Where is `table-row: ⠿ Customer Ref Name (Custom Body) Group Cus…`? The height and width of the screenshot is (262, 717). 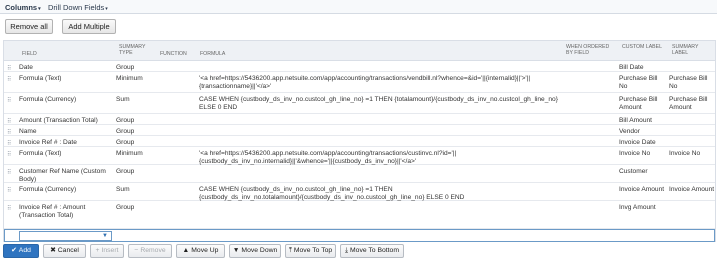
table-row: ⠿ Customer Ref Name (Custom Body) Group Cus… is located at coordinates (359, 174).